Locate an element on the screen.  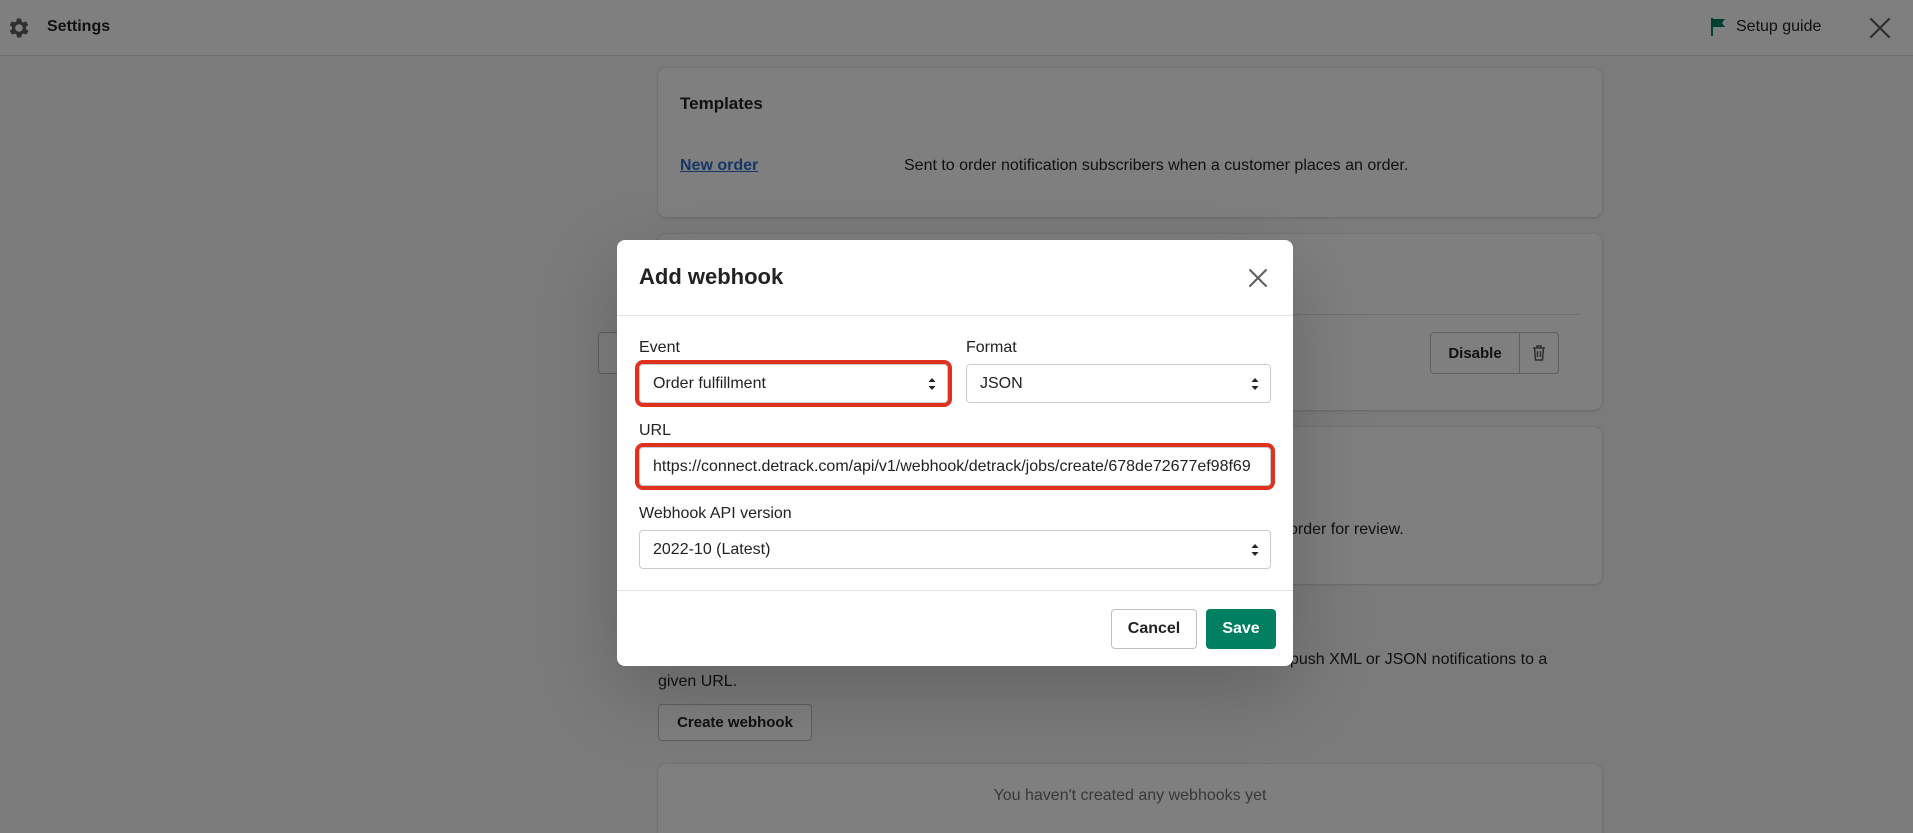
close-icon is located at coordinates (1258, 278).